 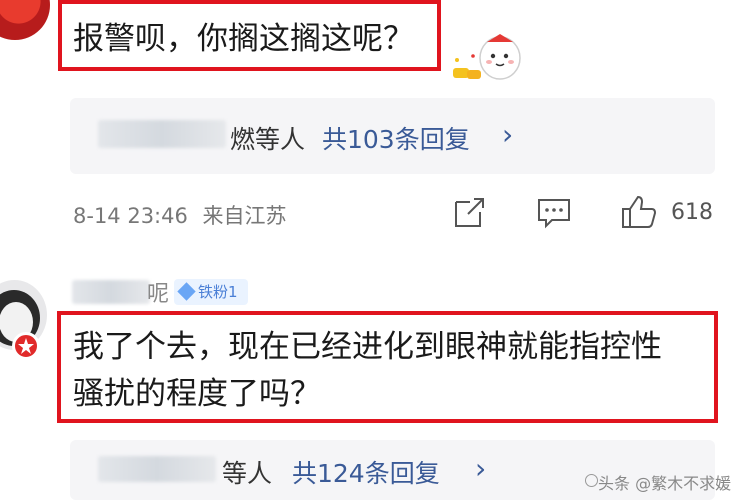 I want to click on comment-meta-1: 8-14 23:46 来自江苏, so click(x=180, y=215).